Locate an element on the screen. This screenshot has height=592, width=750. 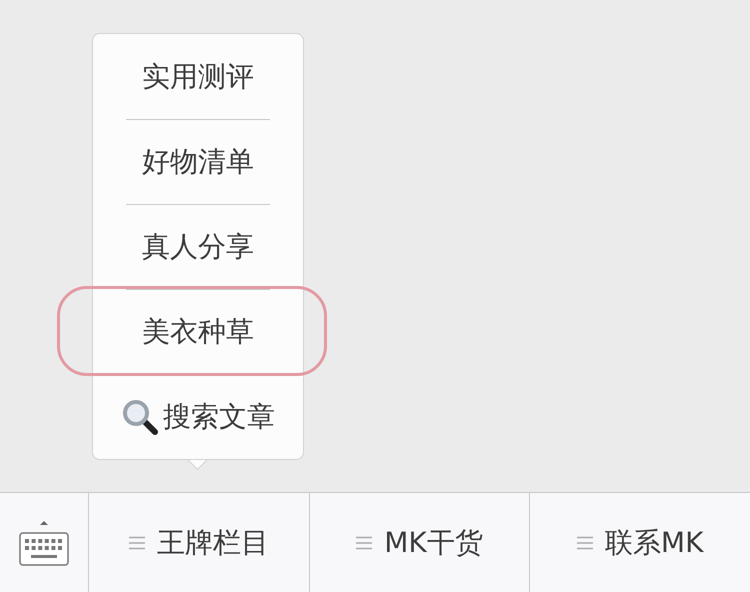
menu-item-label: 搜索文章 is located at coordinates (219, 416).